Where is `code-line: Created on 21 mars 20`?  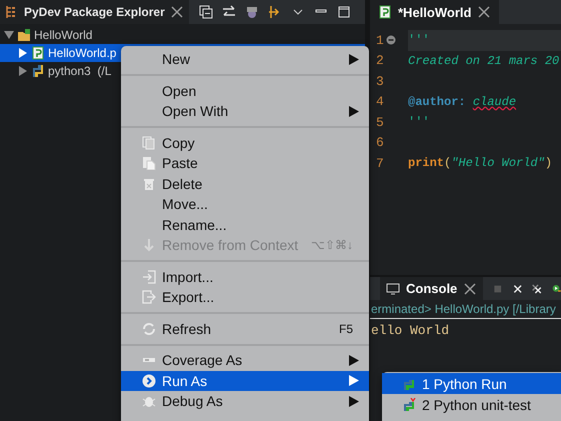 code-line: Created on 21 mars 20 is located at coordinates (484, 61).